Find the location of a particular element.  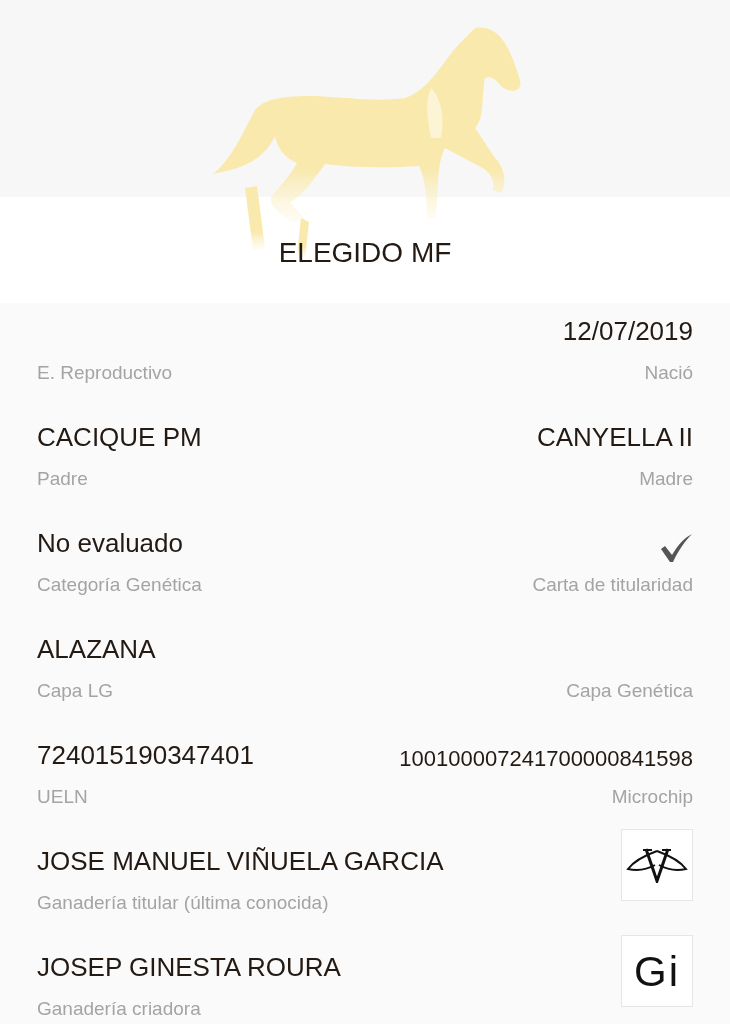

wings-logo-icon is located at coordinates (657, 865).